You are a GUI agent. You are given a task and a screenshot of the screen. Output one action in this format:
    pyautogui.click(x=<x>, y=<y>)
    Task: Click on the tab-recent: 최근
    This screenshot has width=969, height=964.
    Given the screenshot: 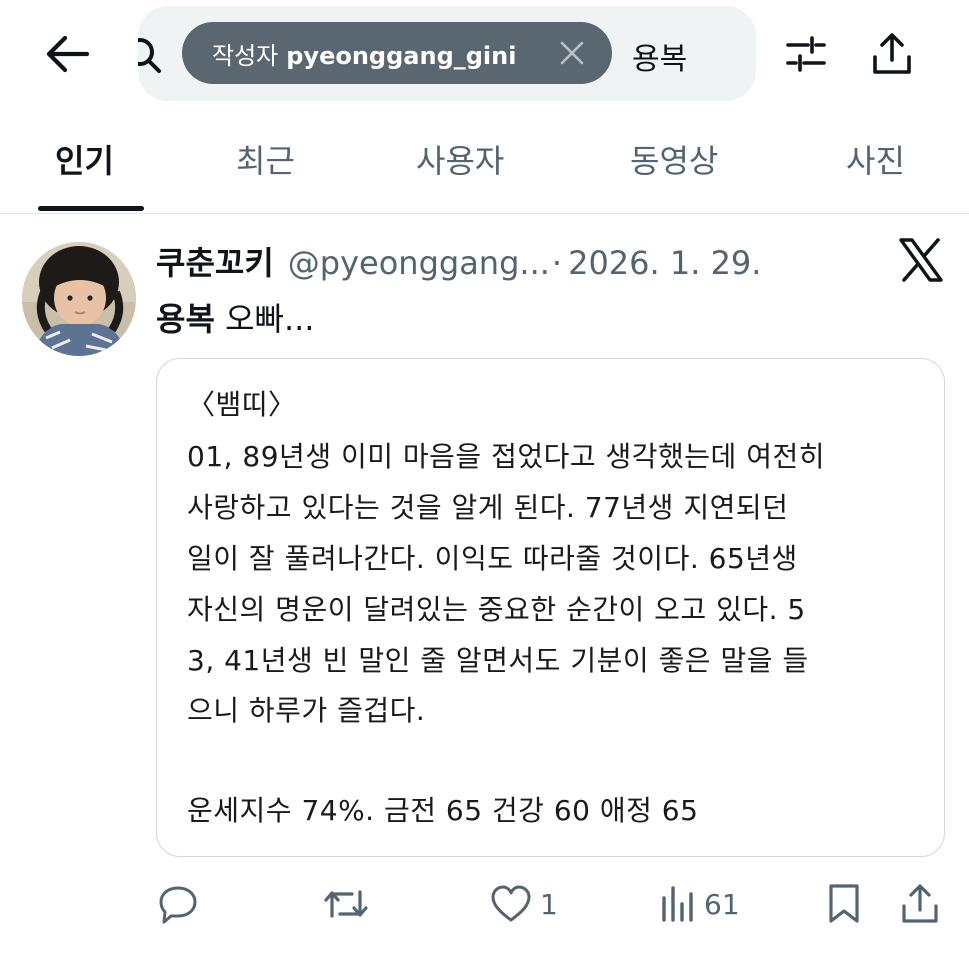 What is the action you would take?
    pyautogui.click(x=265, y=159)
    